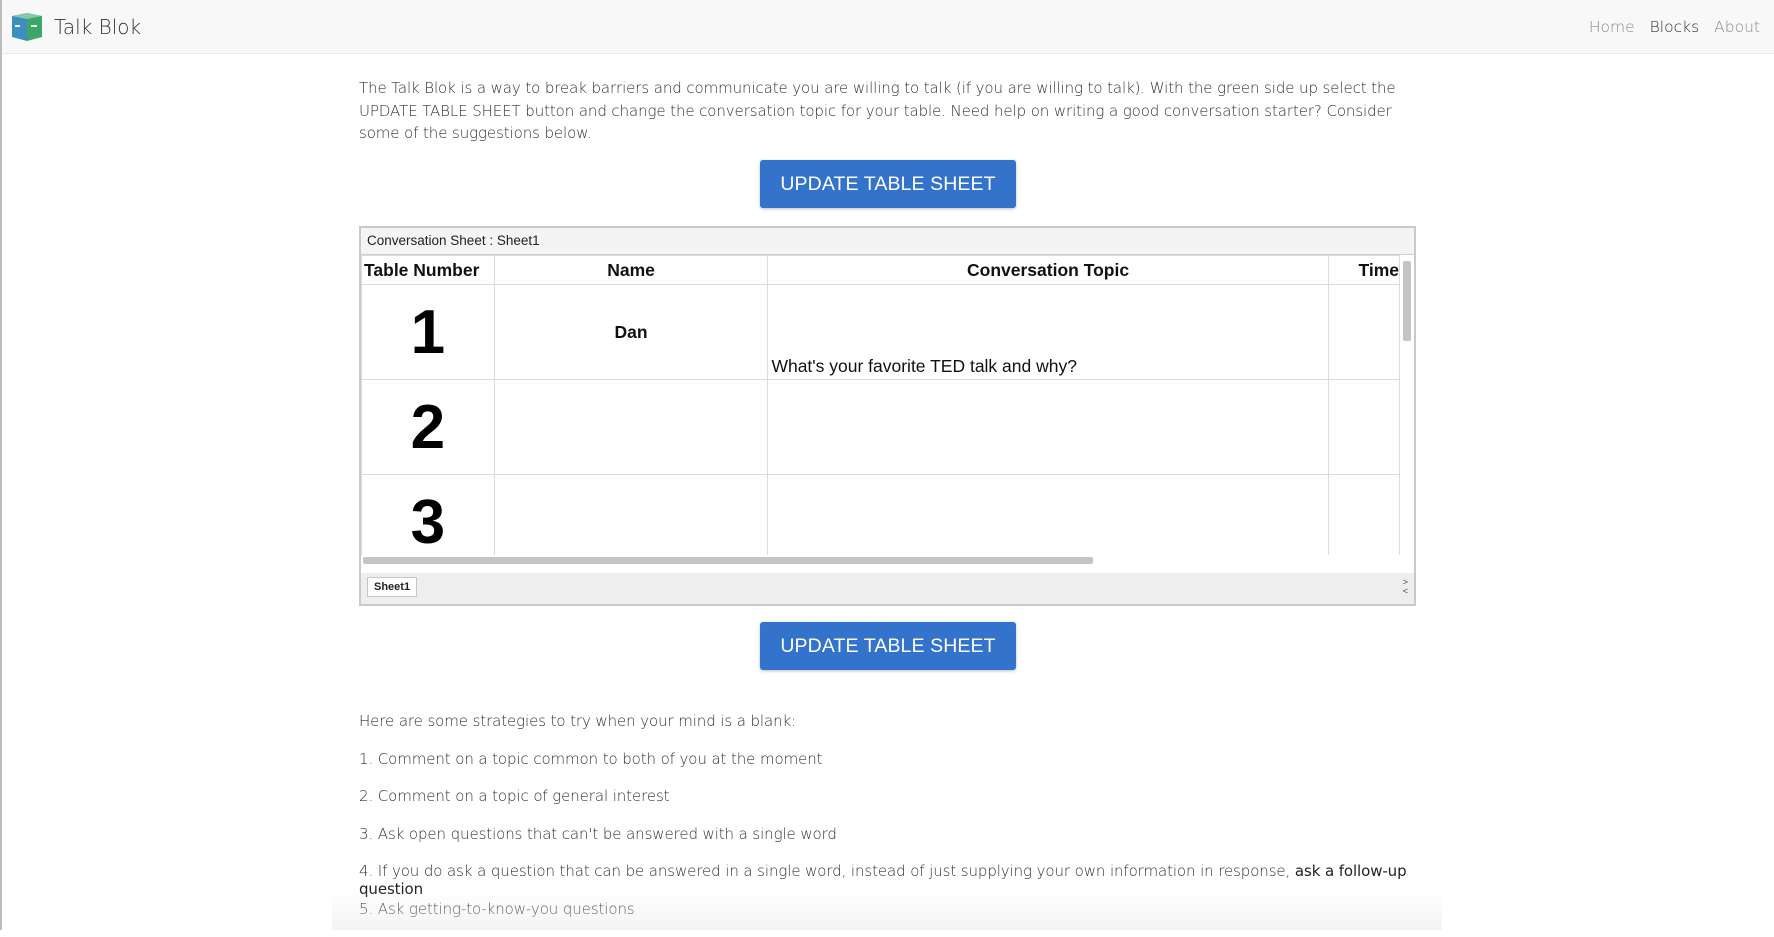  I want to click on vertical-scrollbar, so click(1407, 405).